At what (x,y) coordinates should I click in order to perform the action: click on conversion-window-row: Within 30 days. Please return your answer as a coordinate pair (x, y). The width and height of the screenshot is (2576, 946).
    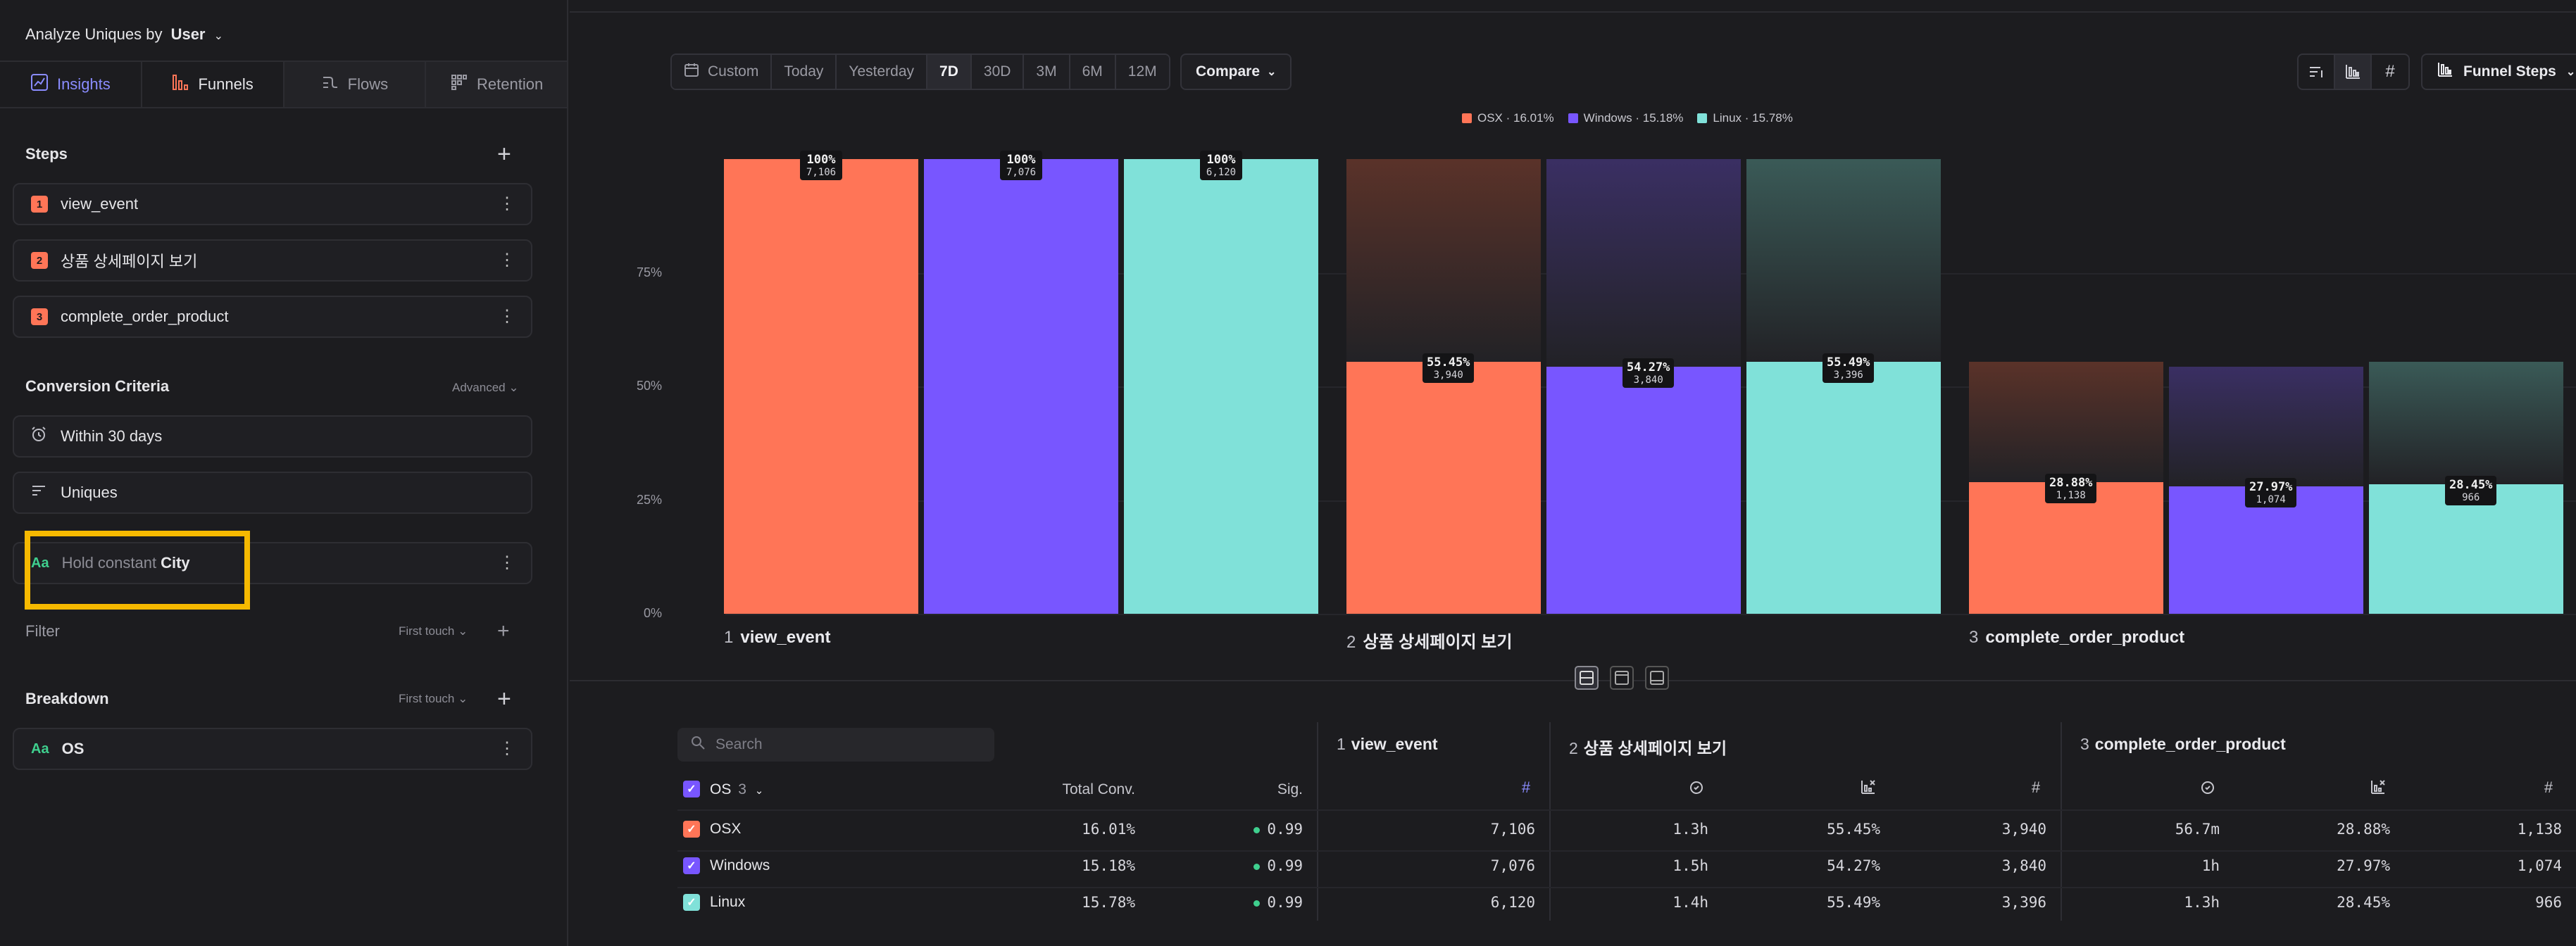
    Looking at the image, I should click on (272, 437).